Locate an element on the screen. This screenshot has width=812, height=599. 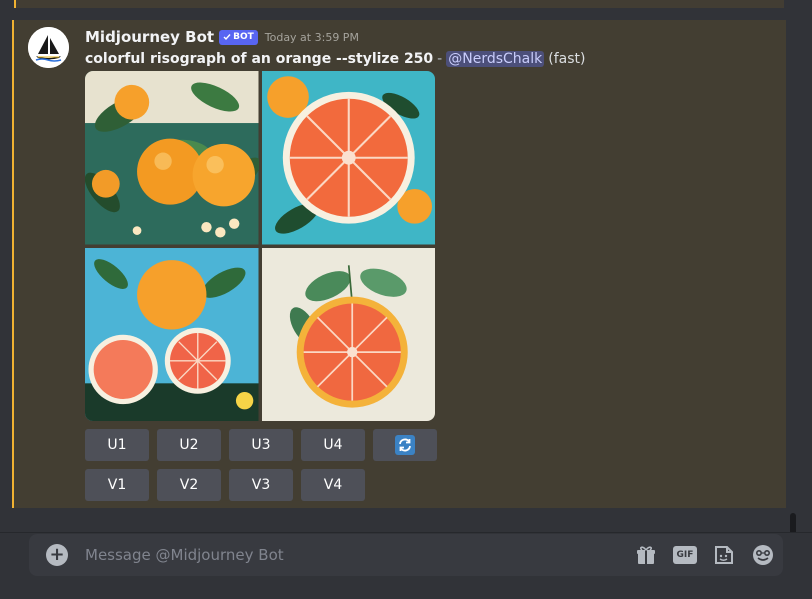
upscale-button-row: U1 U2 U3 U4 is located at coordinates (261, 445).